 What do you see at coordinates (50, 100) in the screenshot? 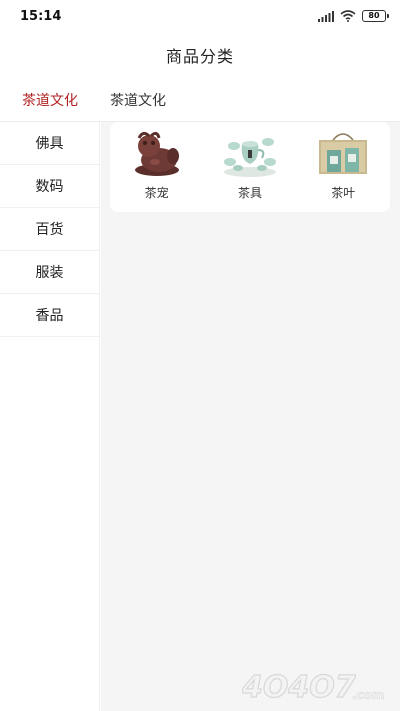
I see `sidebar-item-selected: 茶道文化` at bounding box center [50, 100].